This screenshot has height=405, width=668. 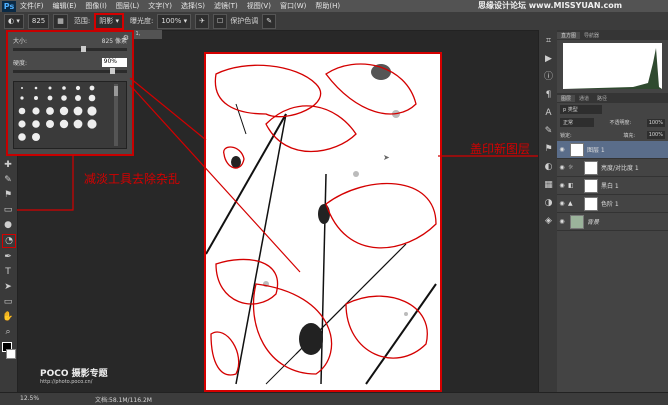 I want to click on layer-filter-select: p 类型, so click(x=581, y=109).